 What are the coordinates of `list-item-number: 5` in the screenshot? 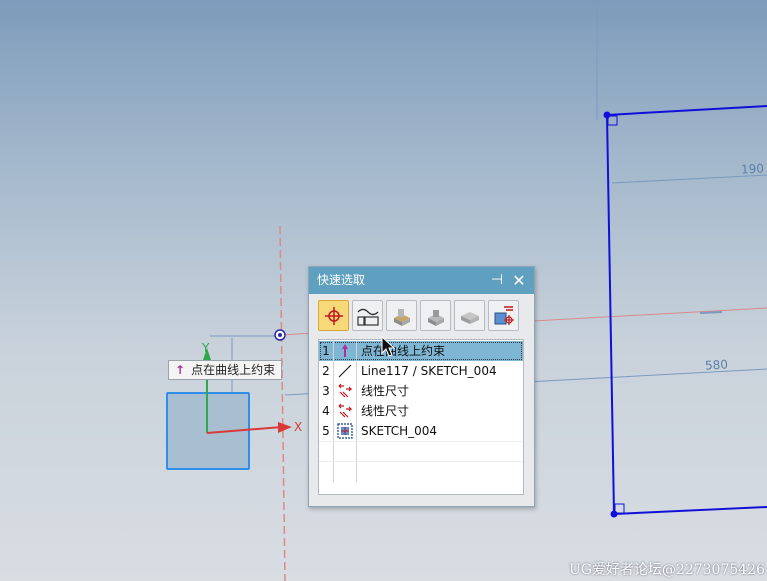 It's located at (326, 431).